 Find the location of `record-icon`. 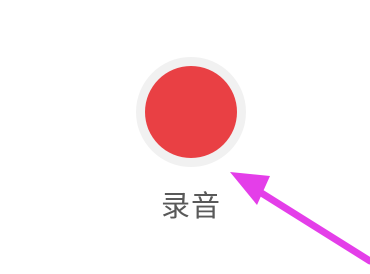

record-icon is located at coordinates (191, 112).